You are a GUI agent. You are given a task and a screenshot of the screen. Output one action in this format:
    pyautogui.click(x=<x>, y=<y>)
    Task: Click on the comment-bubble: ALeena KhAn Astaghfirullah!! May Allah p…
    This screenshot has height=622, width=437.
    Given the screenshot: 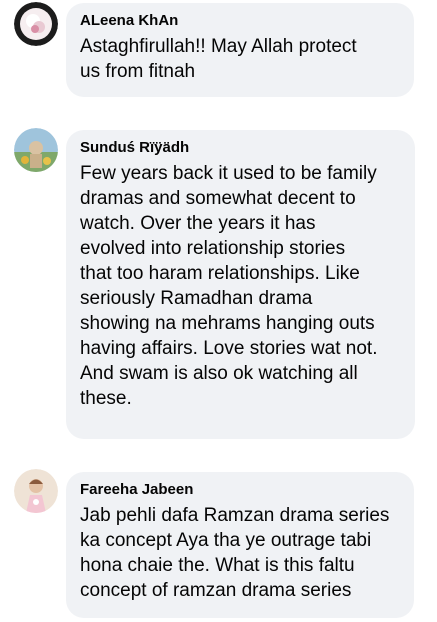 What is the action you would take?
    pyautogui.click(x=240, y=50)
    